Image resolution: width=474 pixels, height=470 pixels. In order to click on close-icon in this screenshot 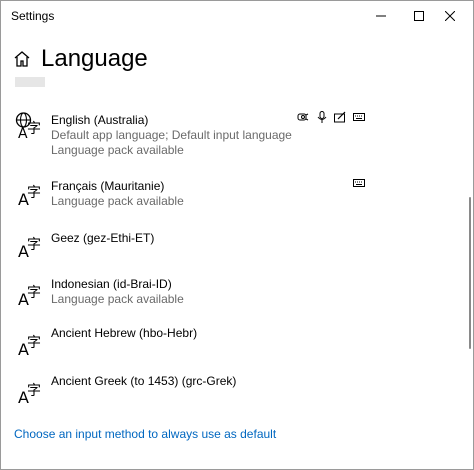, I will do `click(450, 16)`.